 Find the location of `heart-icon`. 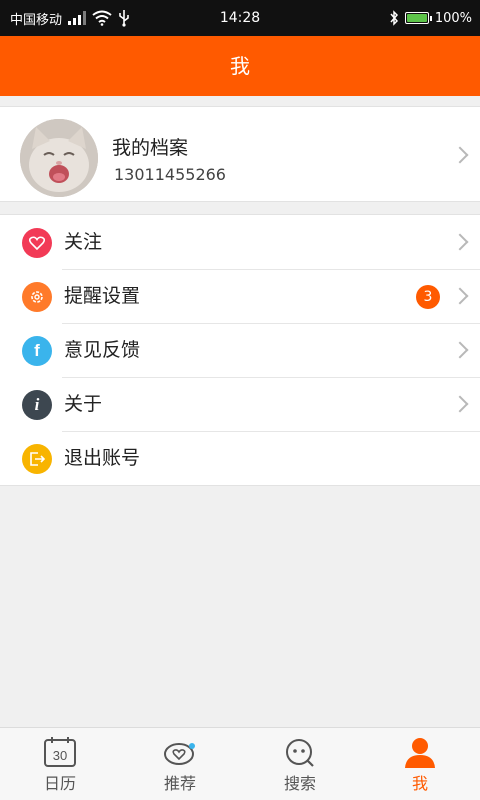

heart-icon is located at coordinates (37, 243).